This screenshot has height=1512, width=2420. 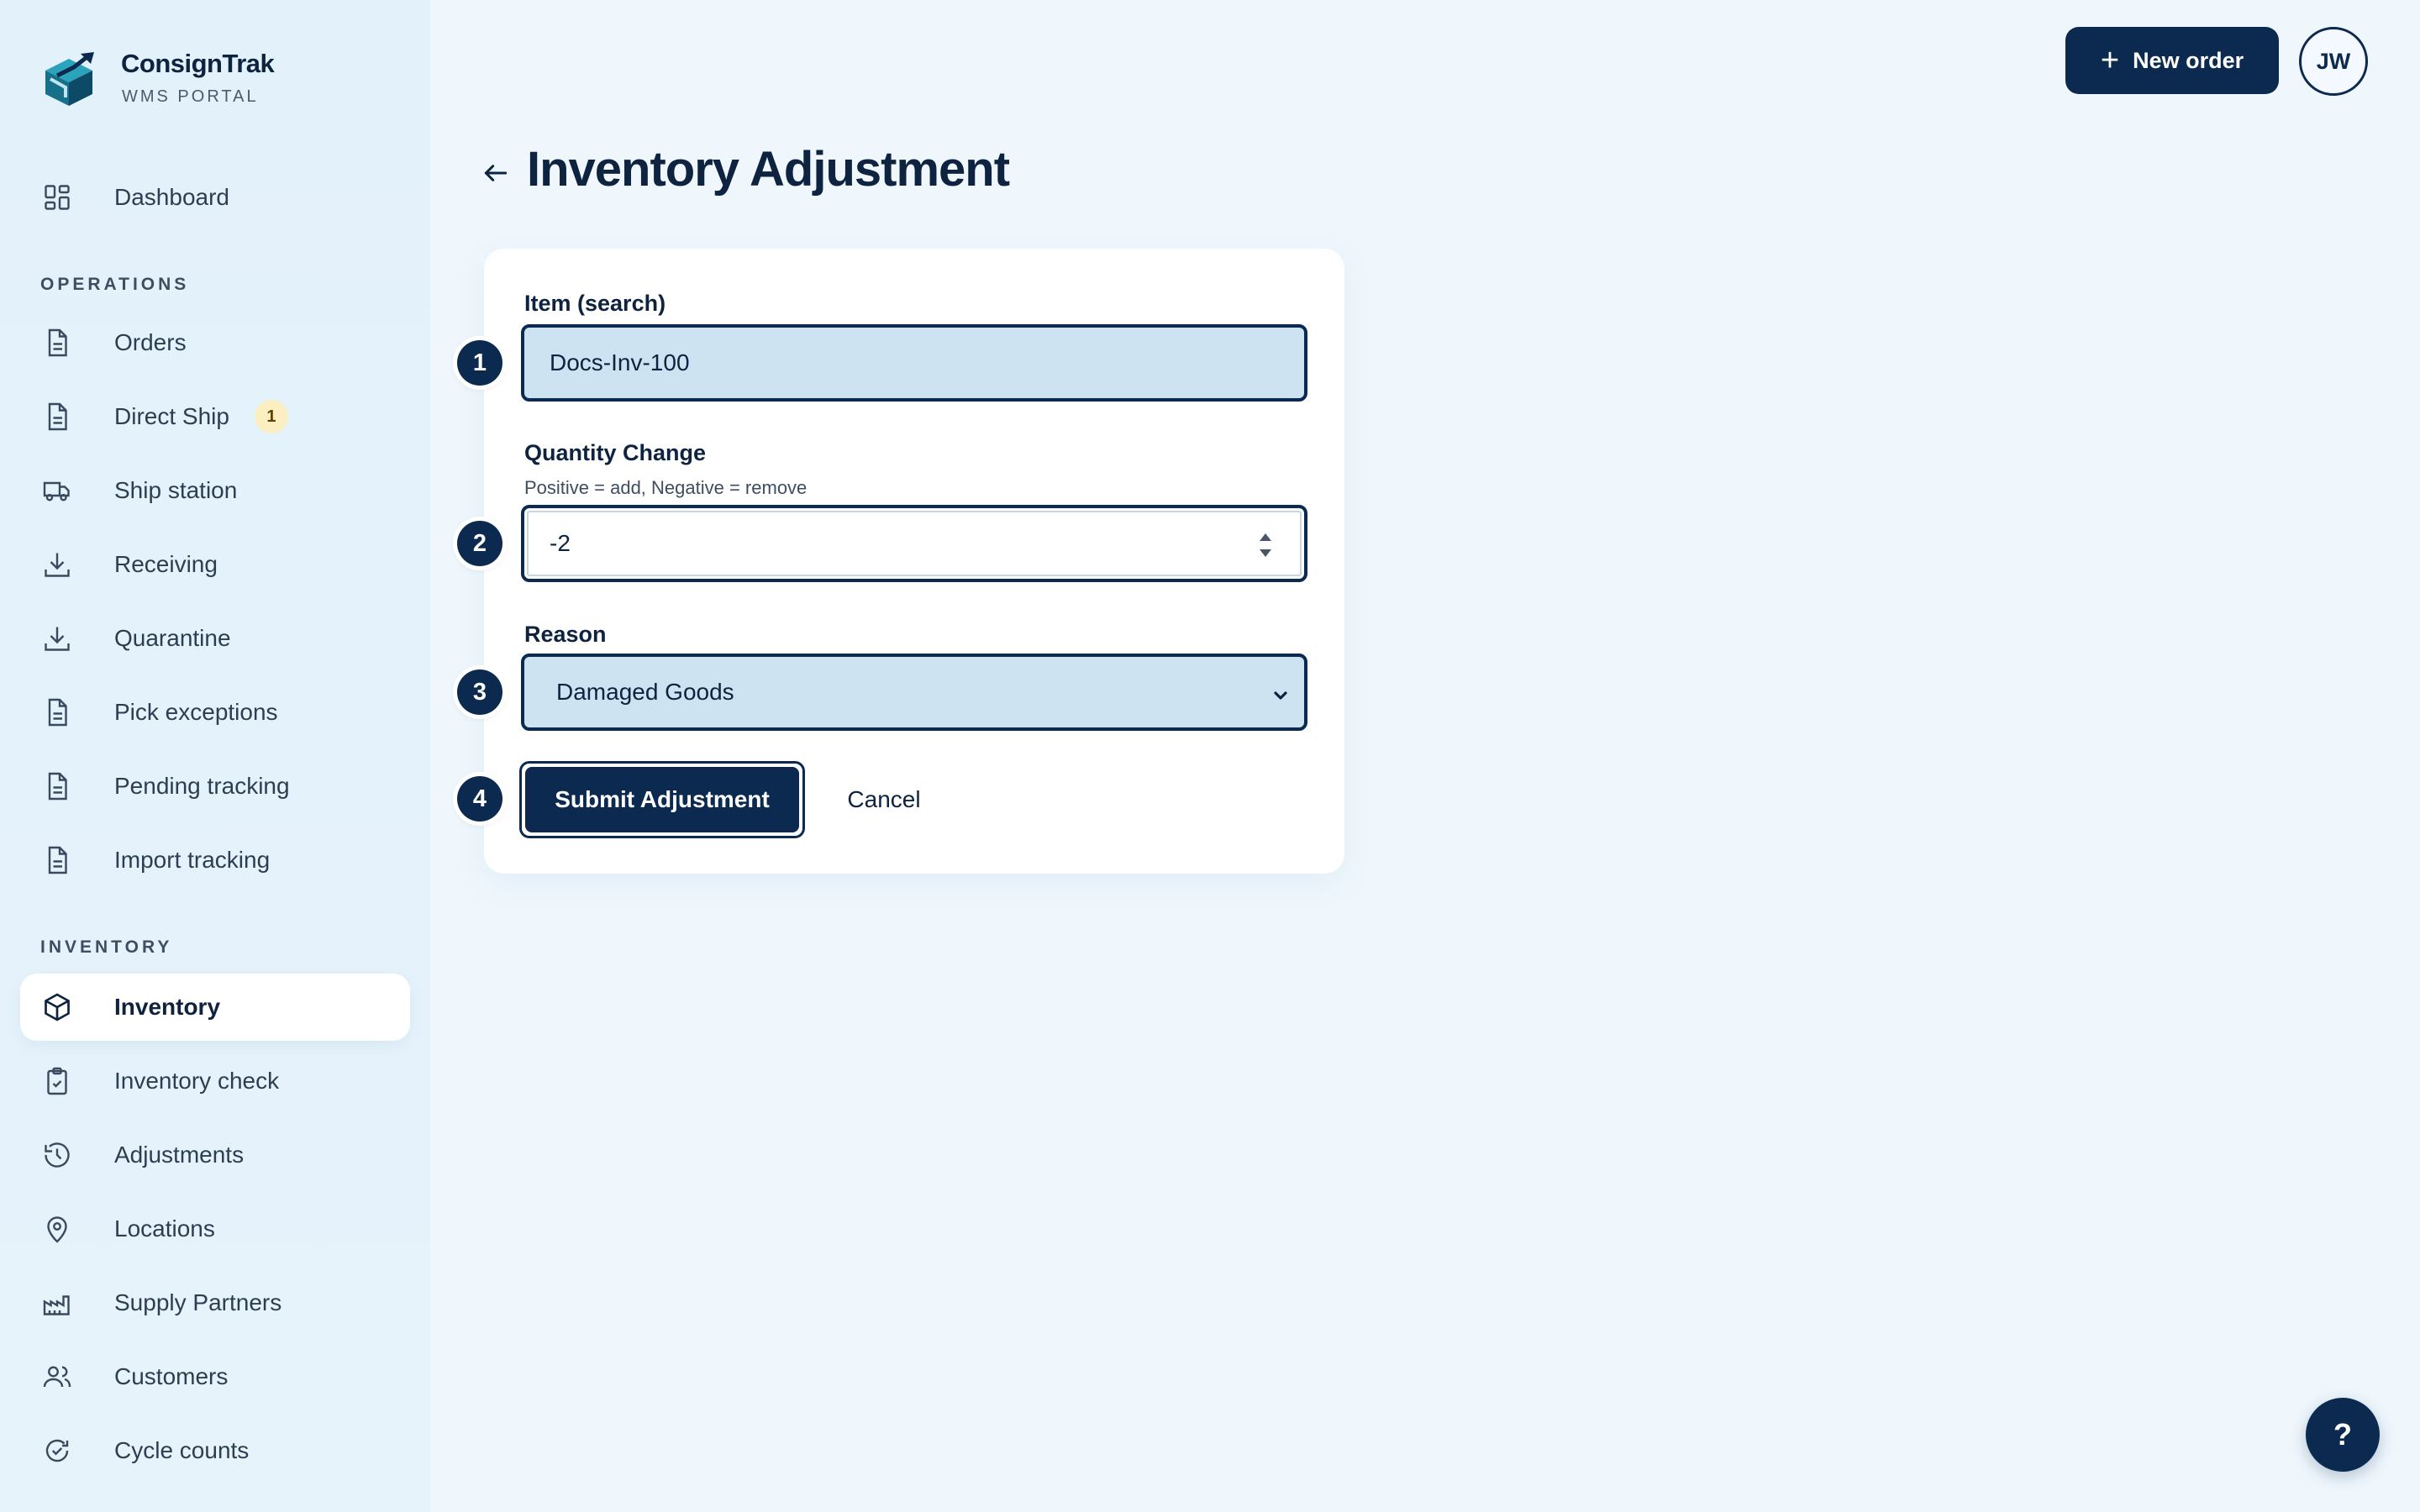 I want to click on sidebar-item-label: Dashboard, so click(x=172, y=197).